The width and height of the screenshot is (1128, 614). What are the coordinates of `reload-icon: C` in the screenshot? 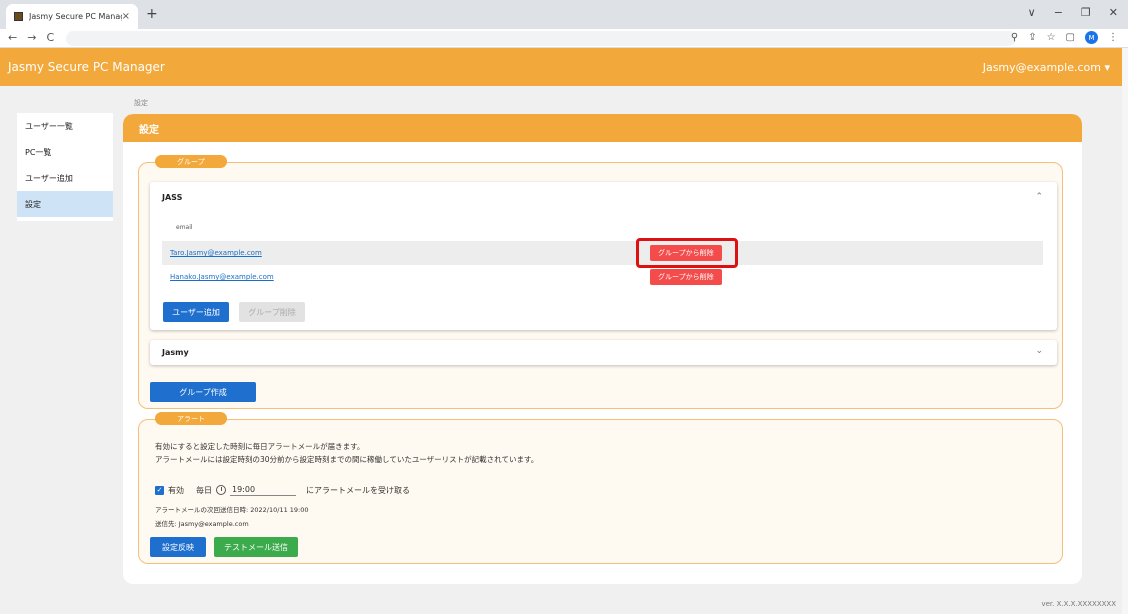 It's located at (50, 37).